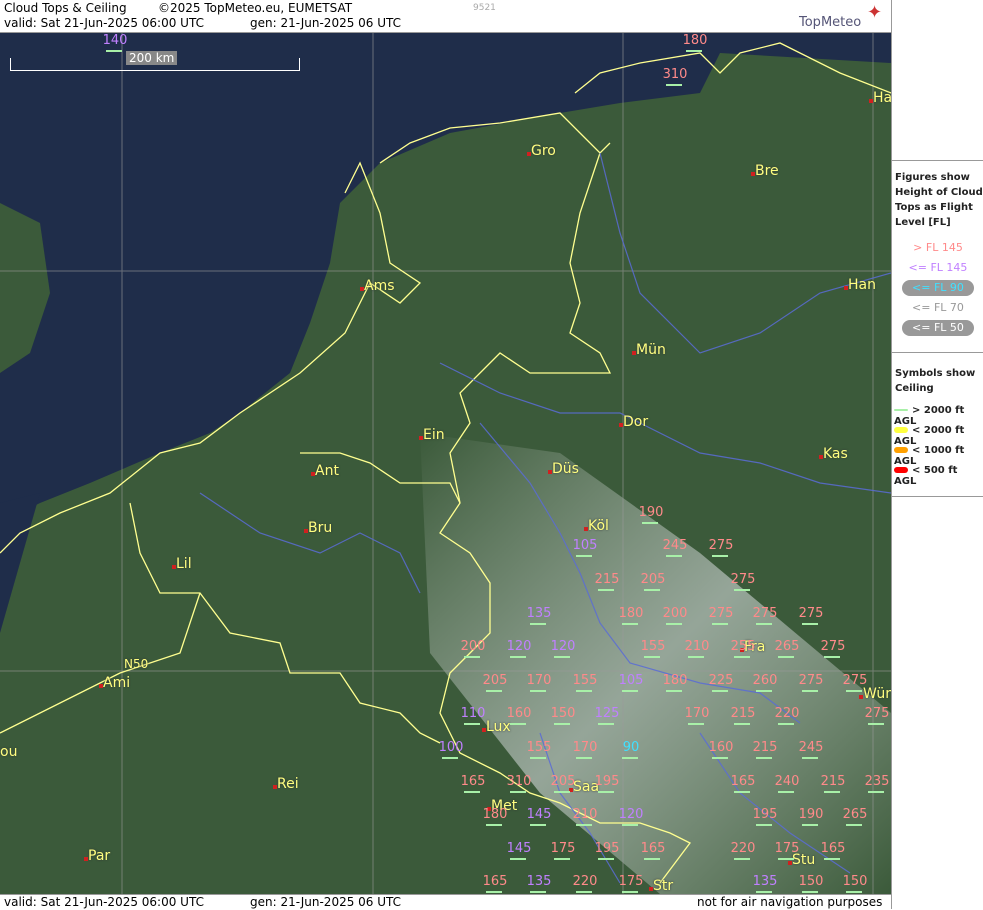 The width and height of the screenshot is (983, 910). Describe the element at coordinates (104, 902) in the screenshot. I see `footer-valid: valid: Sat 21-Jun-2025 06:00 UTC` at that location.